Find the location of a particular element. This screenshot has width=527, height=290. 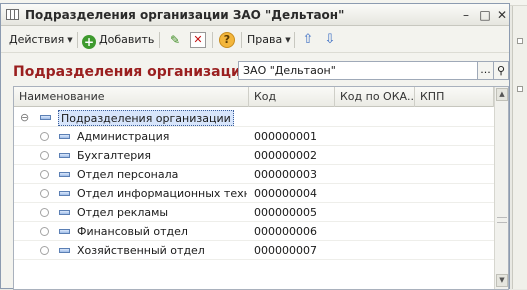

minimize-button: – is located at coordinates (466, 15).